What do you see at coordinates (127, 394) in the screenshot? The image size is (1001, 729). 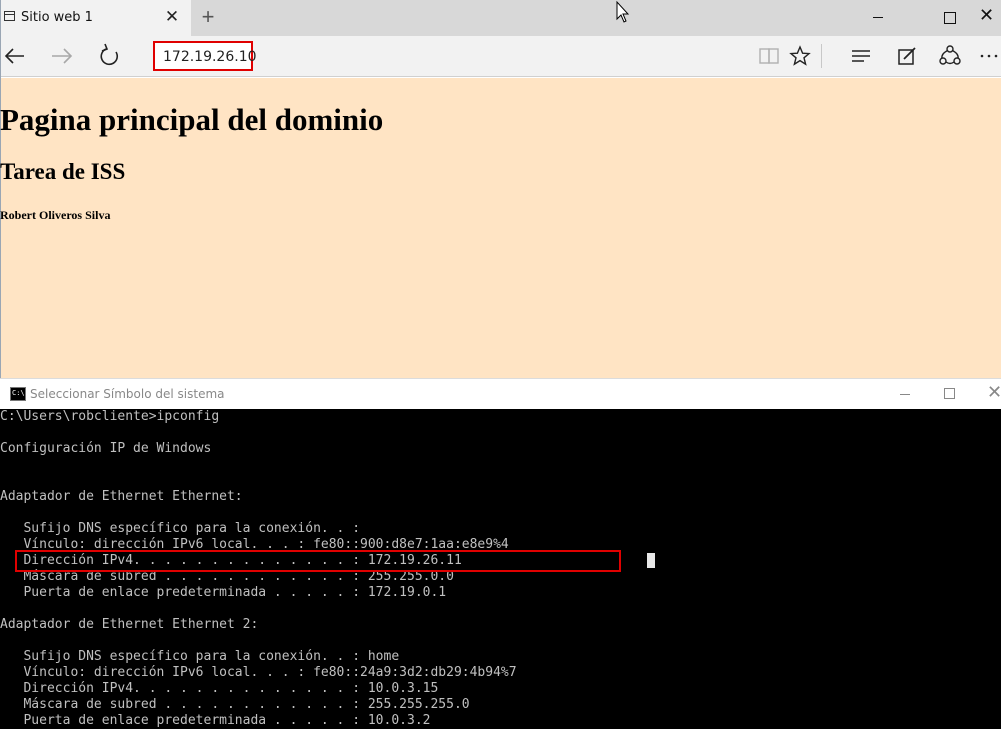 I see `cmd-title: Seleccionar Símbolo del sistema` at bounding box center [127, 394].